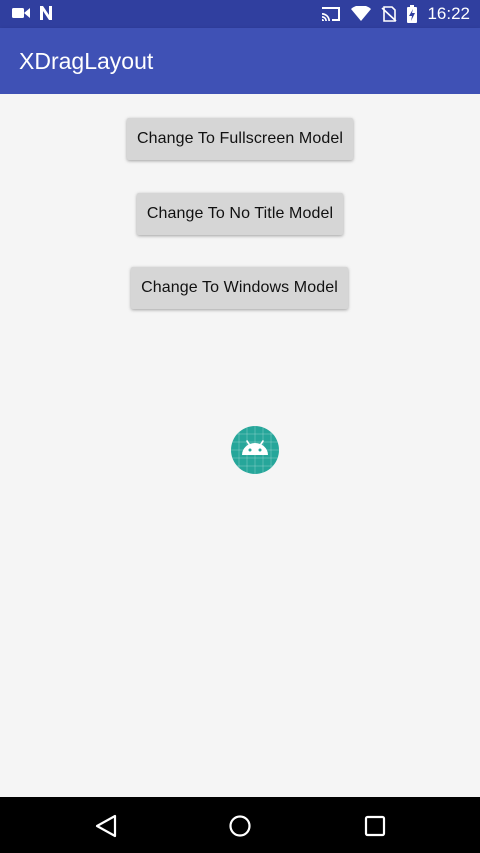  I want to click on status-right-icons: 16:22, so click(395, 14).